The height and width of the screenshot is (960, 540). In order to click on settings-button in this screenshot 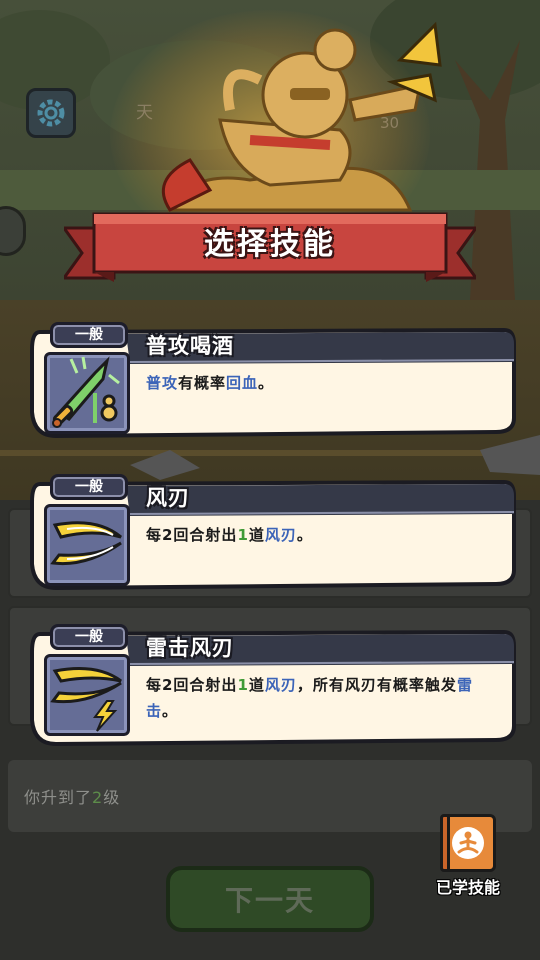, I will do `click(51, 113)`.